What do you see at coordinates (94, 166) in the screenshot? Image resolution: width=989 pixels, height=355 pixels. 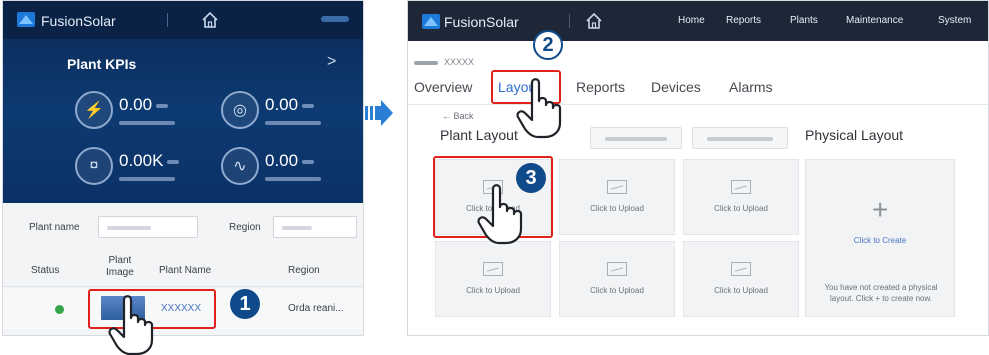 I see `coin-icon: ¤` at bounding box center [94, 166].